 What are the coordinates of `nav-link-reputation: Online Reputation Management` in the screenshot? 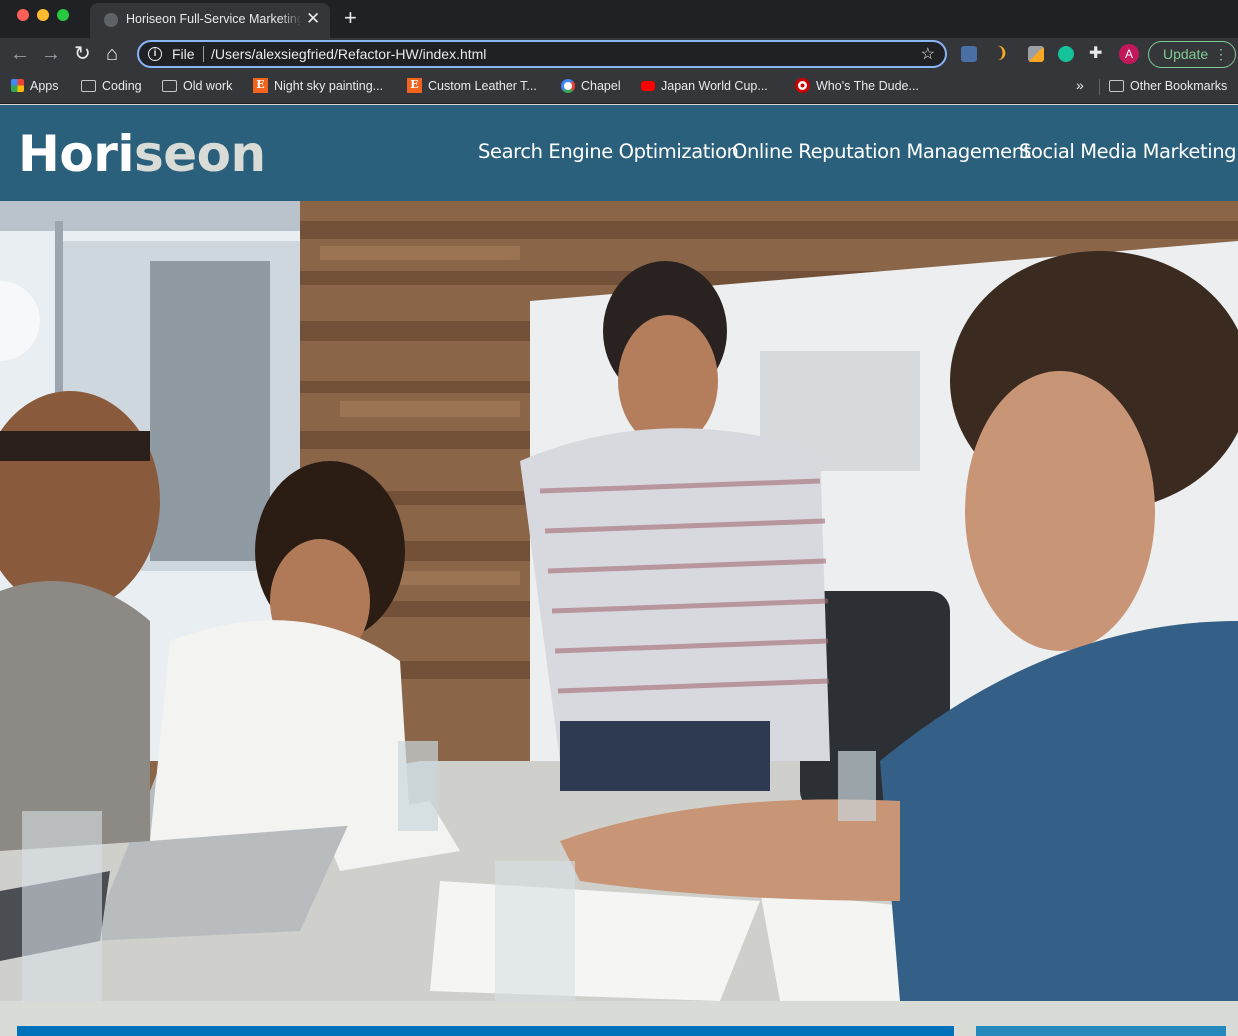 It's located at (881, 151).